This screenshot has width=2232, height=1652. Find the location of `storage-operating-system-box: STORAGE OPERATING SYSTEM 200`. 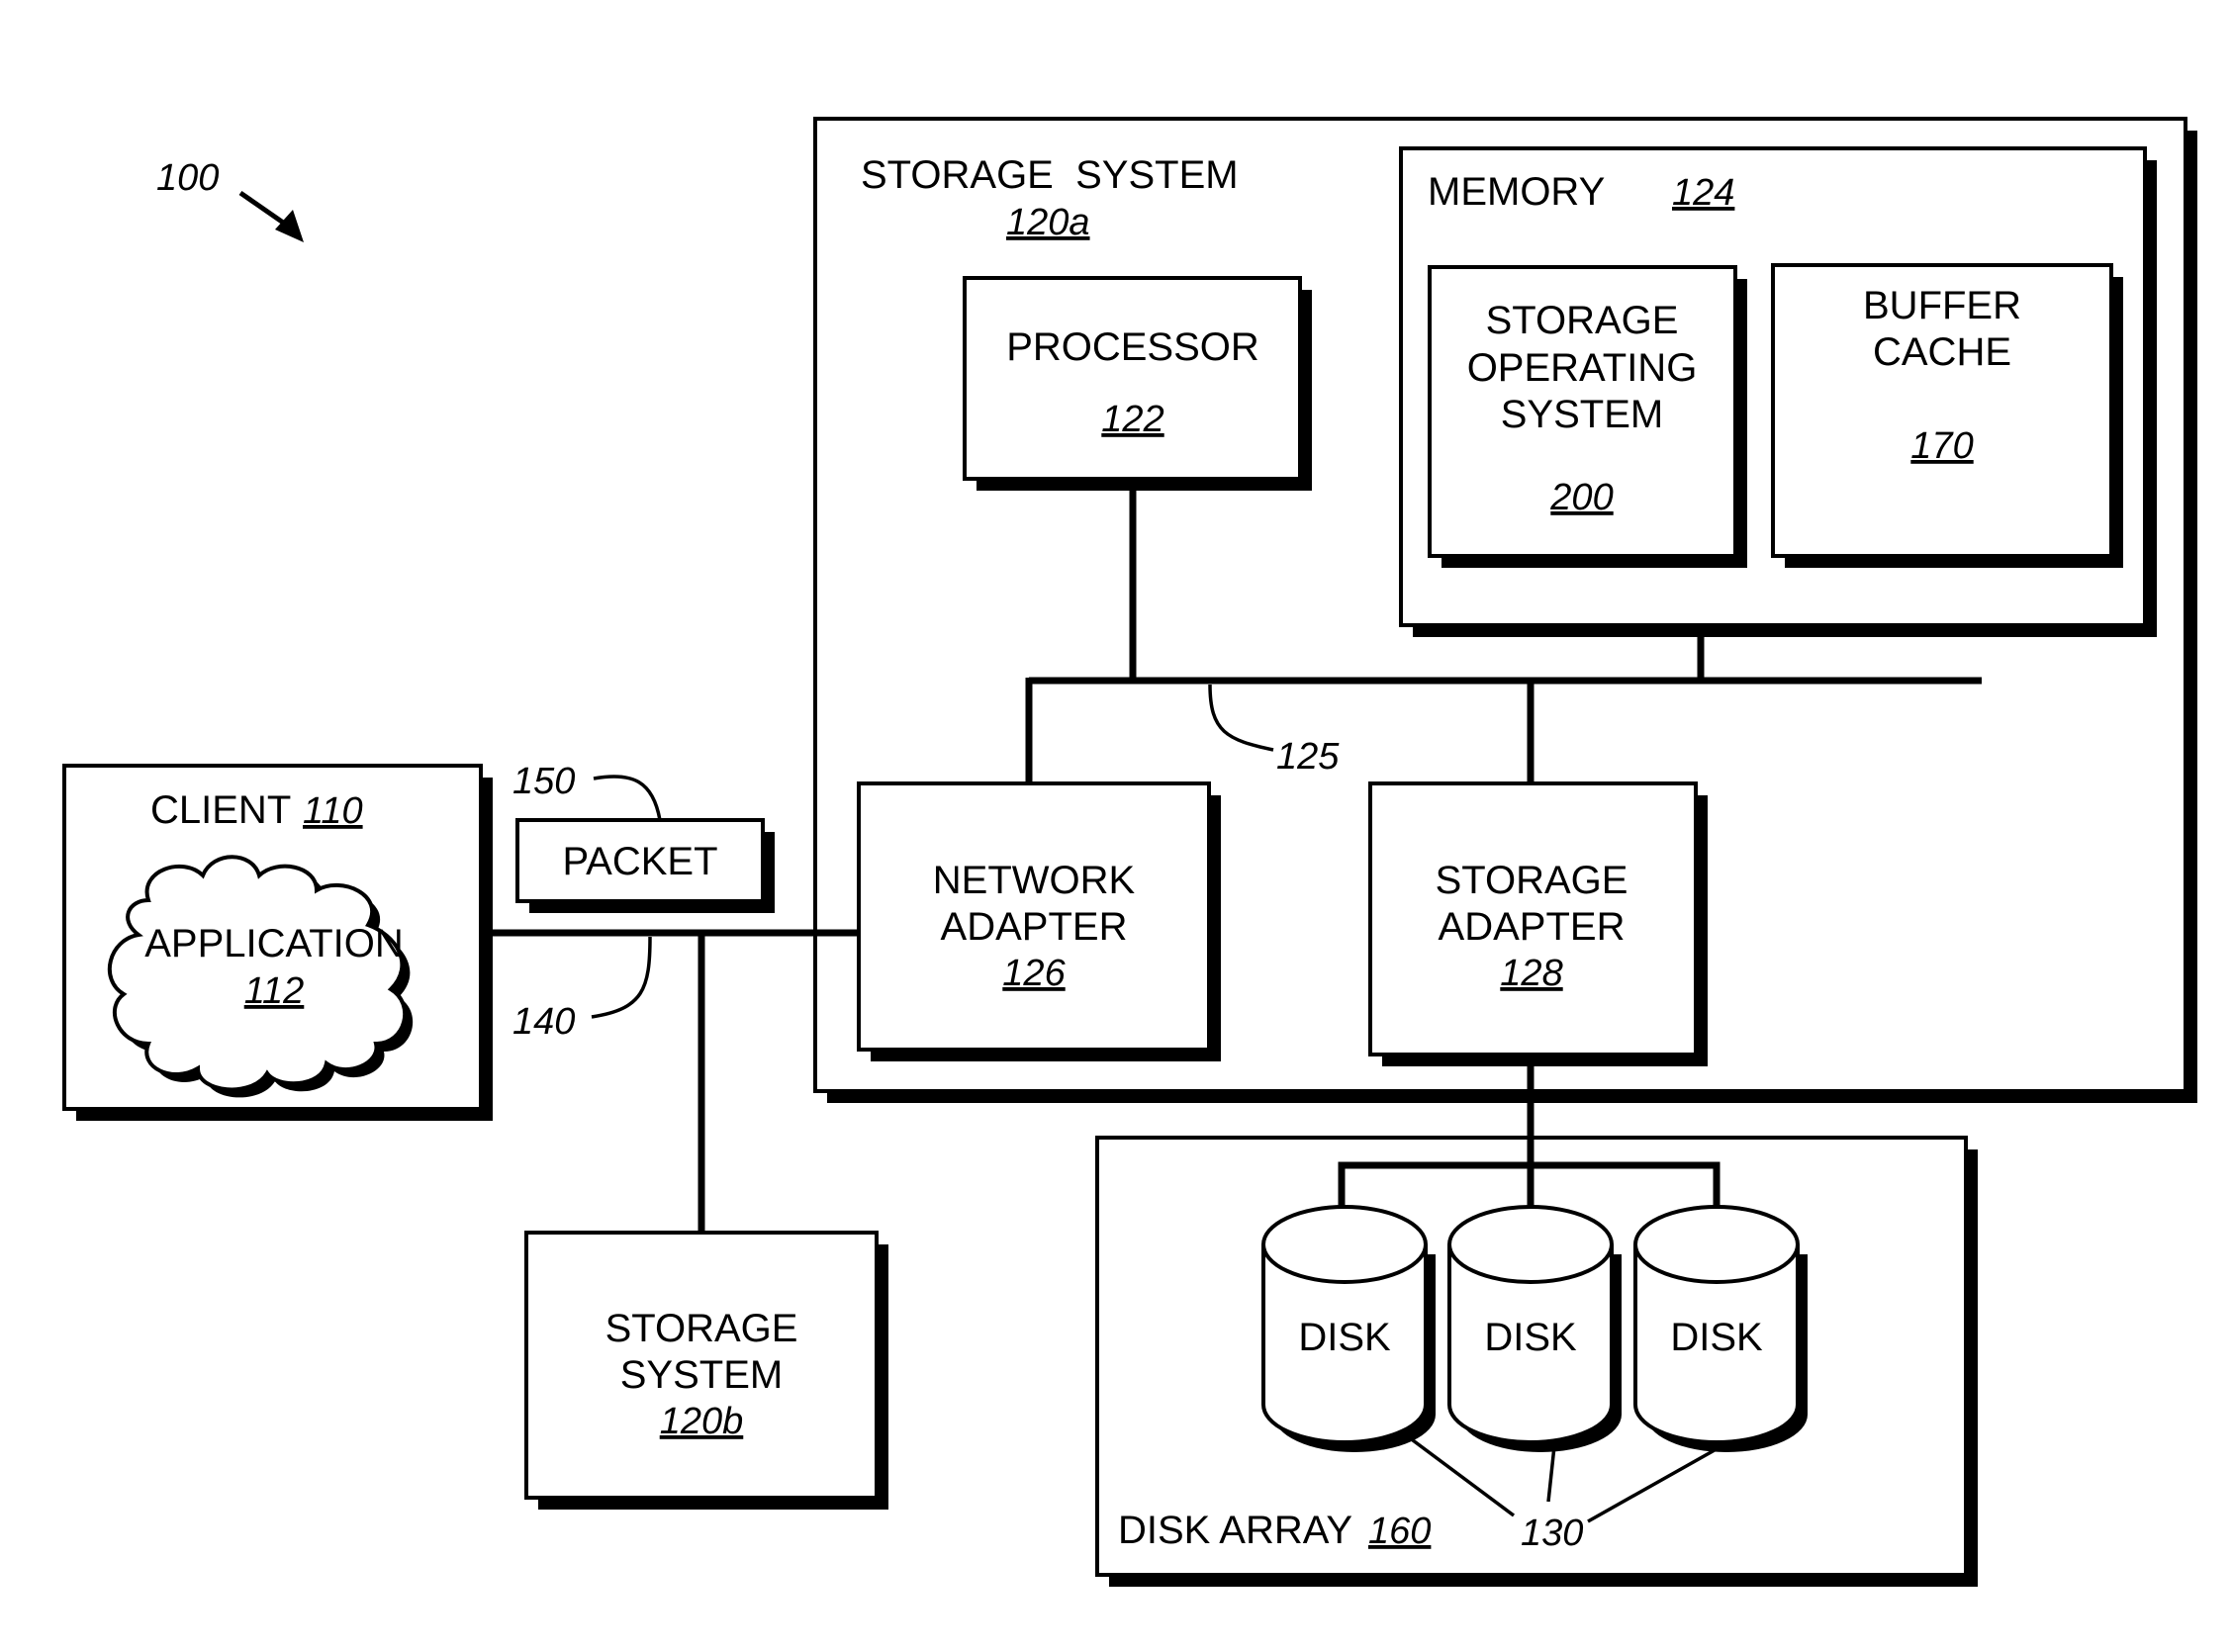

storage-operating-system-box: STORAGE OPERATING SYSTEM 200 is located at coordinates (1587, 416).